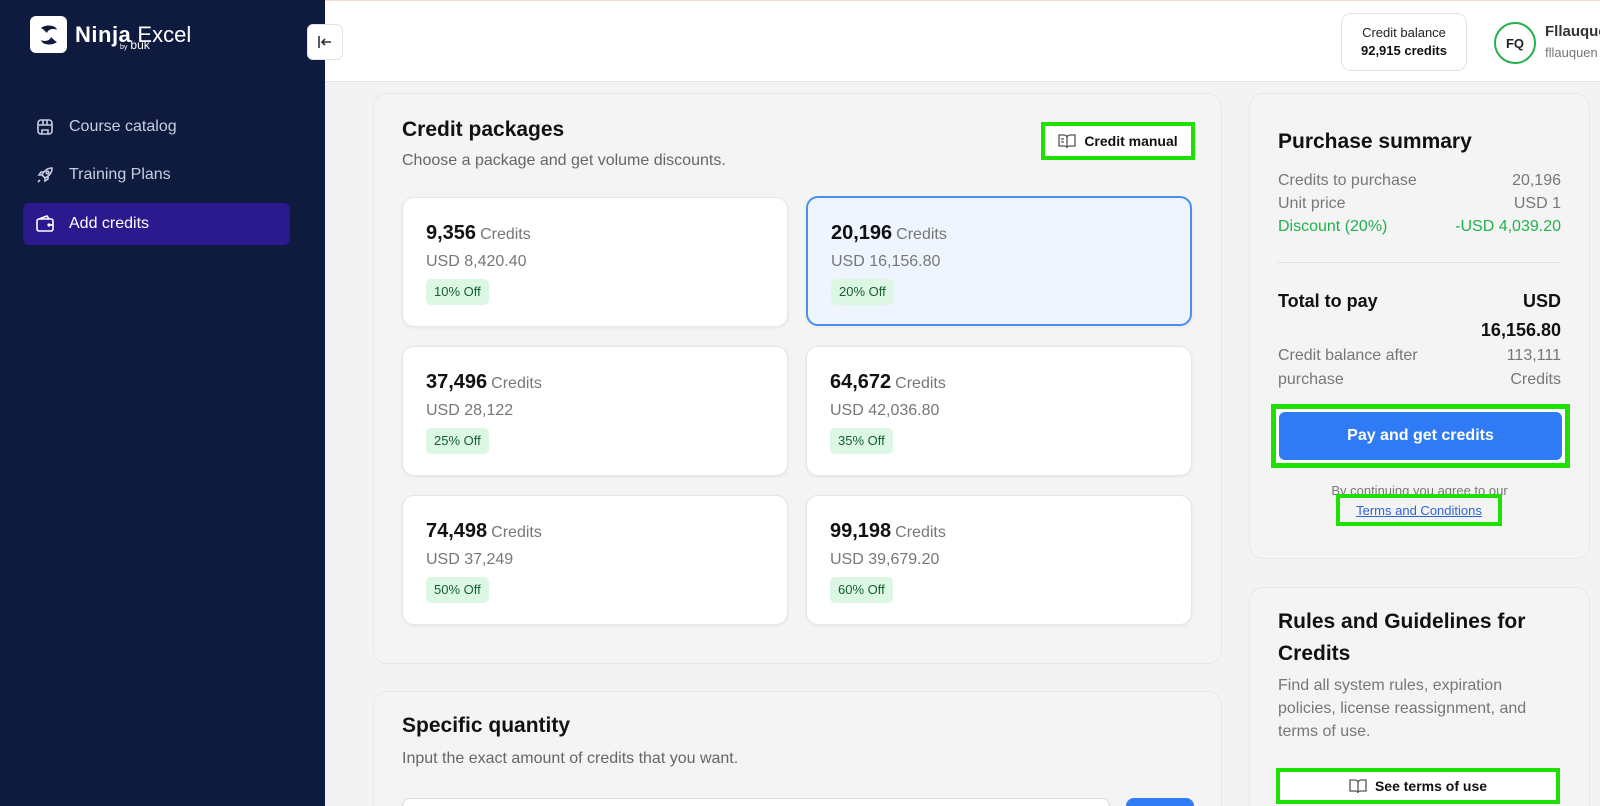 The width and height of the screenshot is (1600, 806). What do you see at coordinates (1419, 510) in the screenshot?
I see `terms-and-conditions-link: Terms and Conditions` at bounding box center [1419, 510].